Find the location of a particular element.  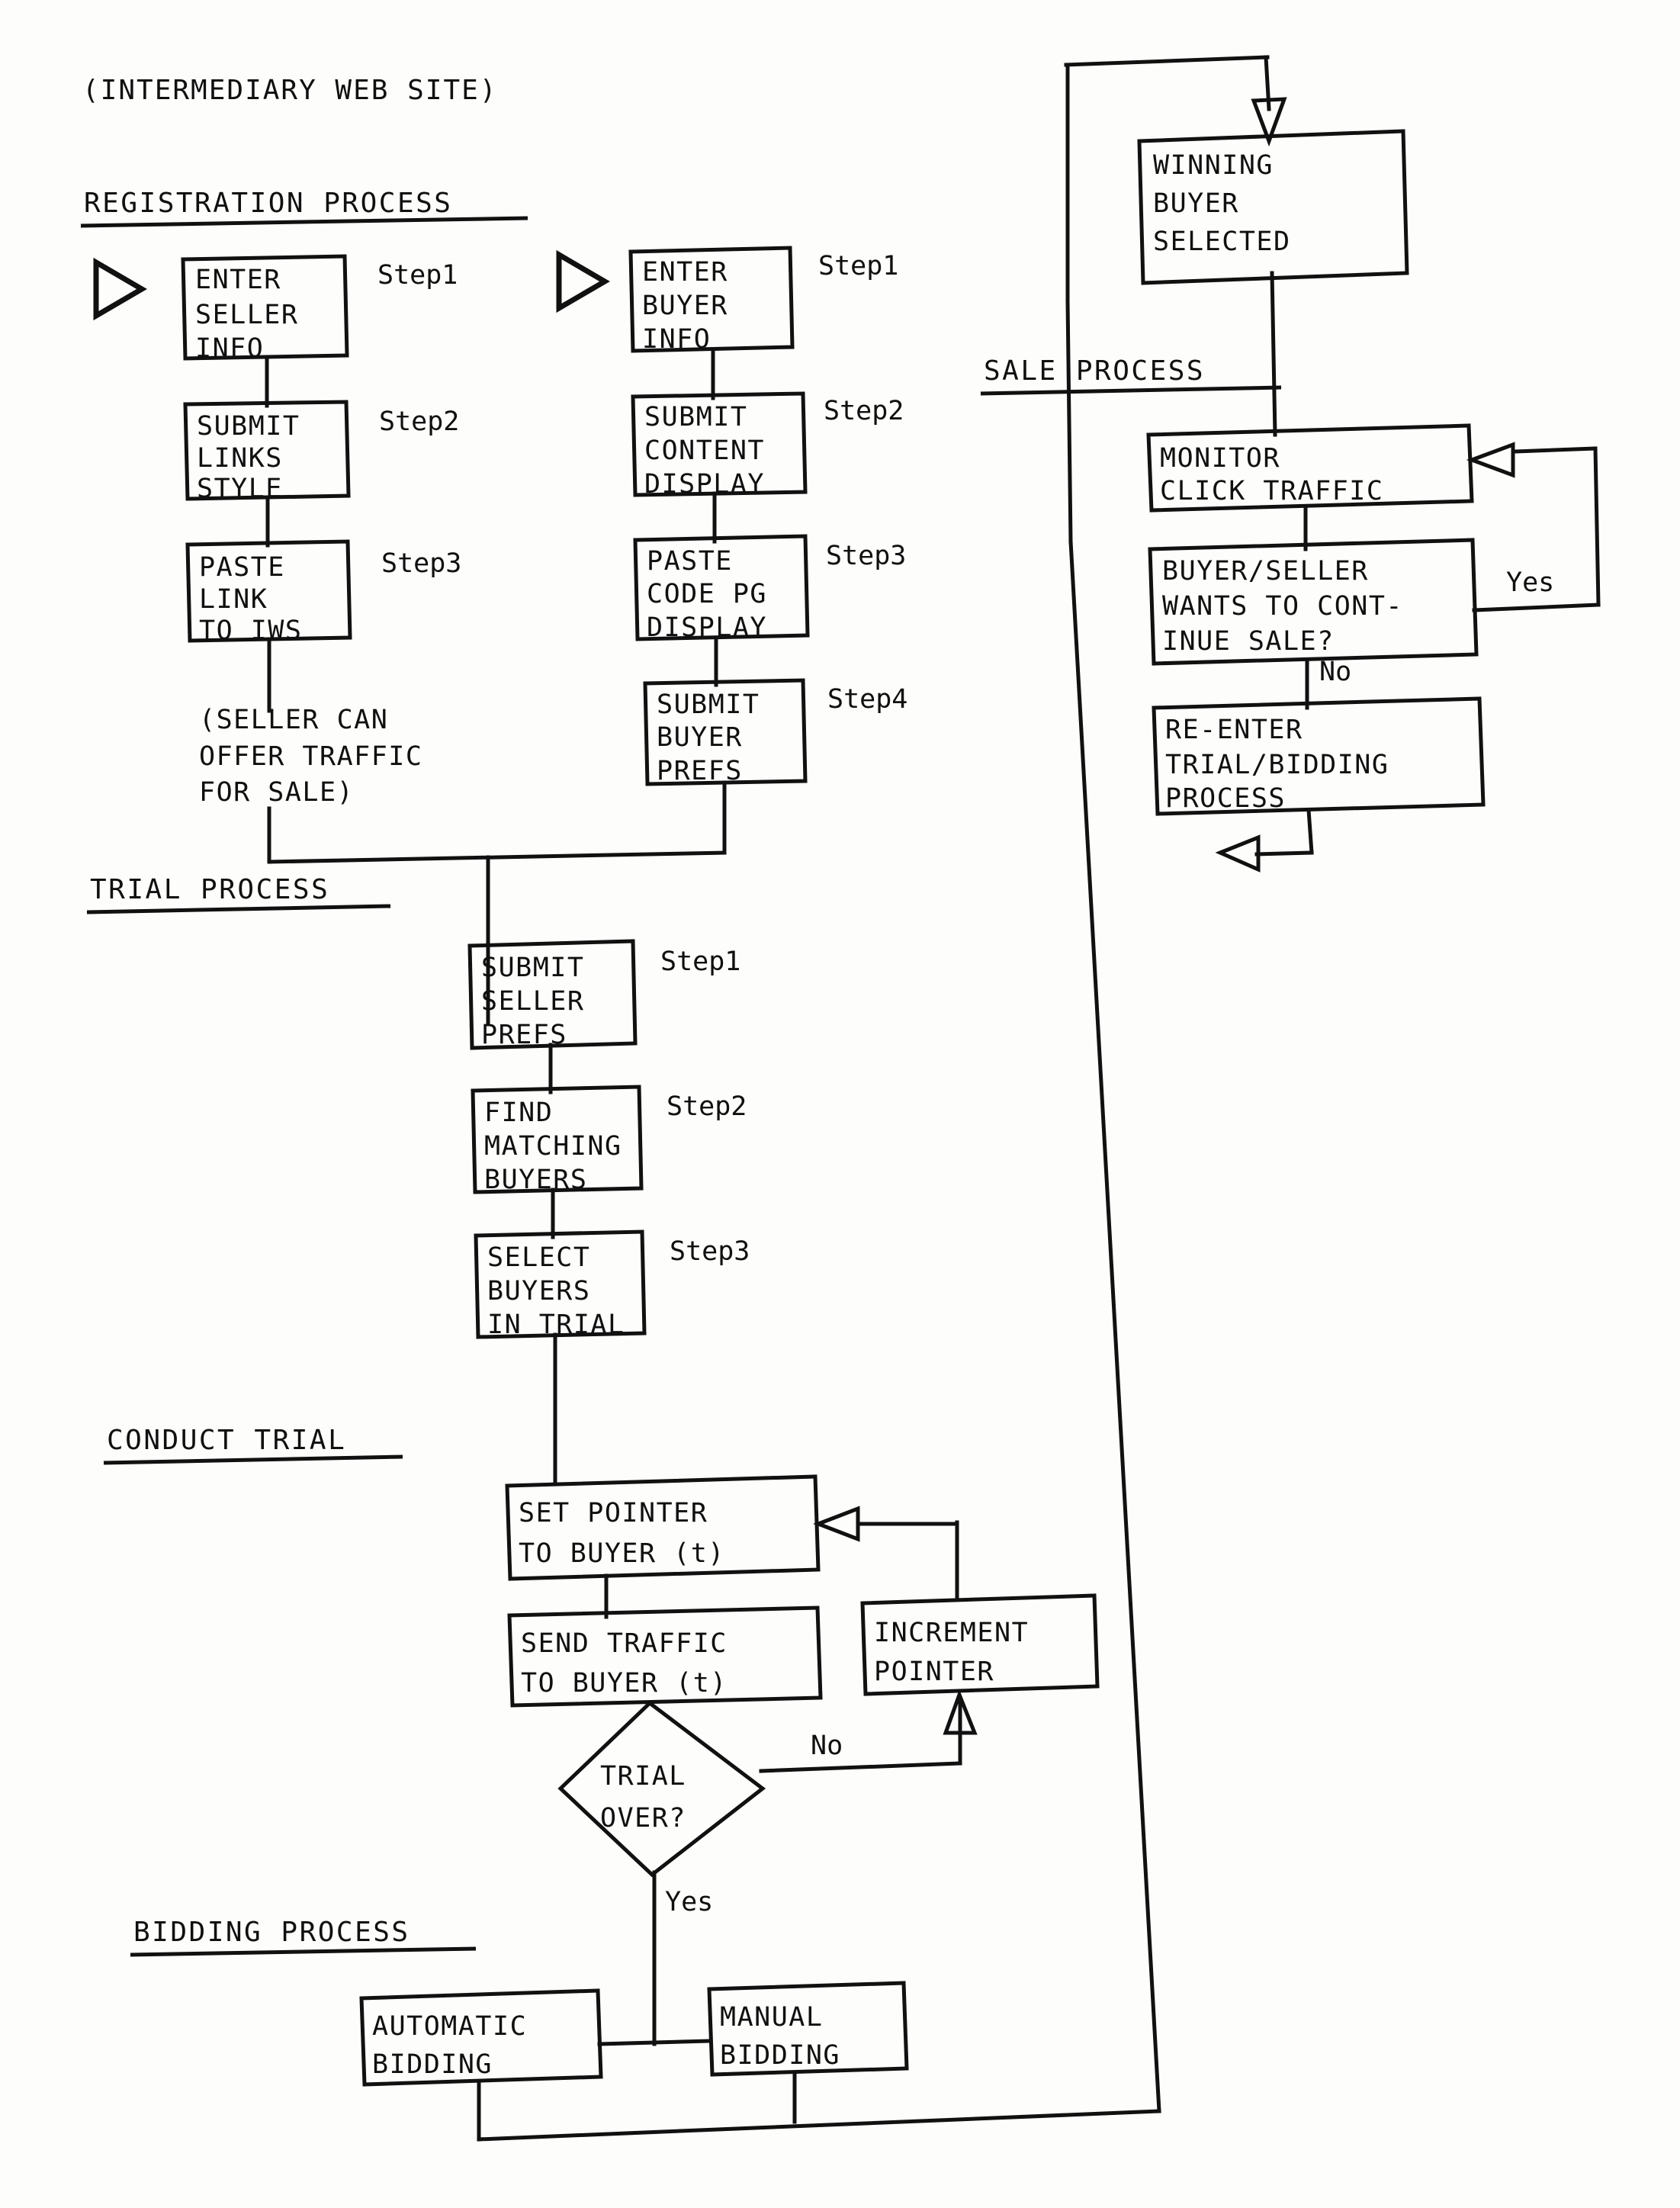

seller-note-line2: OFFER TRAFFIC is located at coordinates (310, 756).